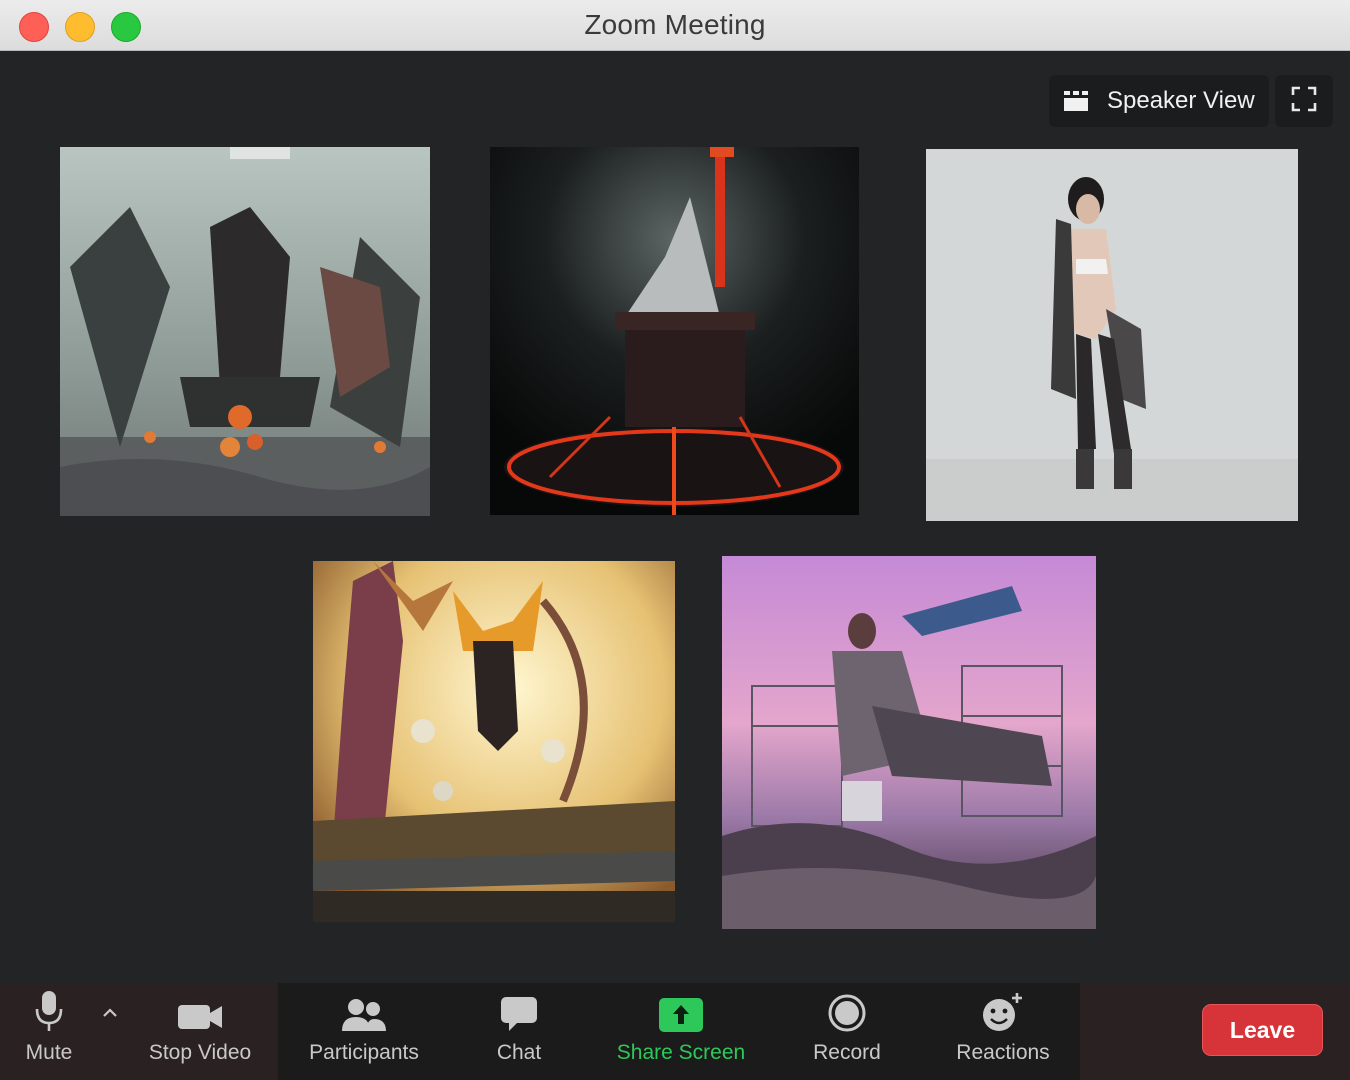 This screenshot has width=1350, height=1080. Describe the element at coordinates (847, 1011) in the screenshot. I see `record-icon` at that location.